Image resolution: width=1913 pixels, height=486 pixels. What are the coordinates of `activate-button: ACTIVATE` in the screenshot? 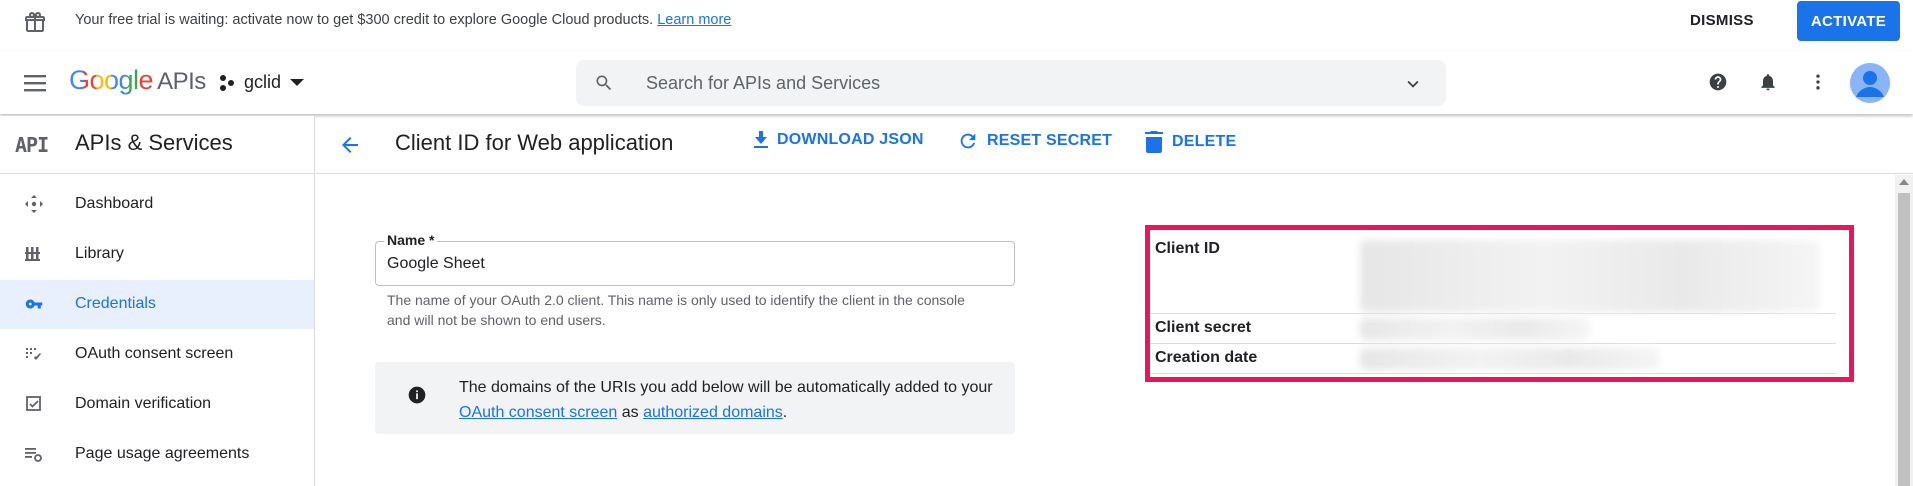 It's located at (1848, 21).